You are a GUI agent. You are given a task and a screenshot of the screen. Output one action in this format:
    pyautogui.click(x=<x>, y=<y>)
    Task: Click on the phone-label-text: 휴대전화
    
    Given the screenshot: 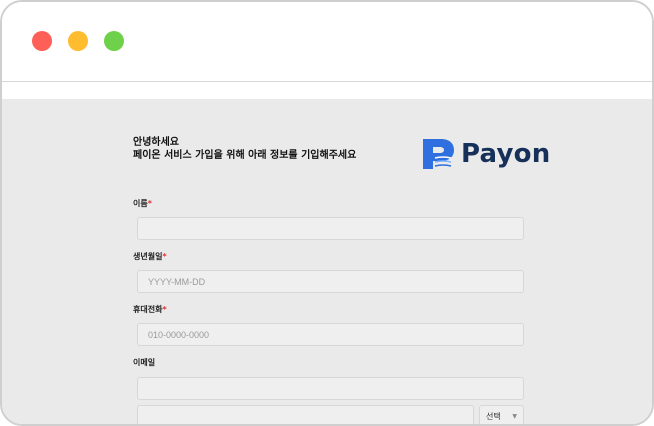 What is the action you would take?
    pyautogui.click(x=148, y=309)
    